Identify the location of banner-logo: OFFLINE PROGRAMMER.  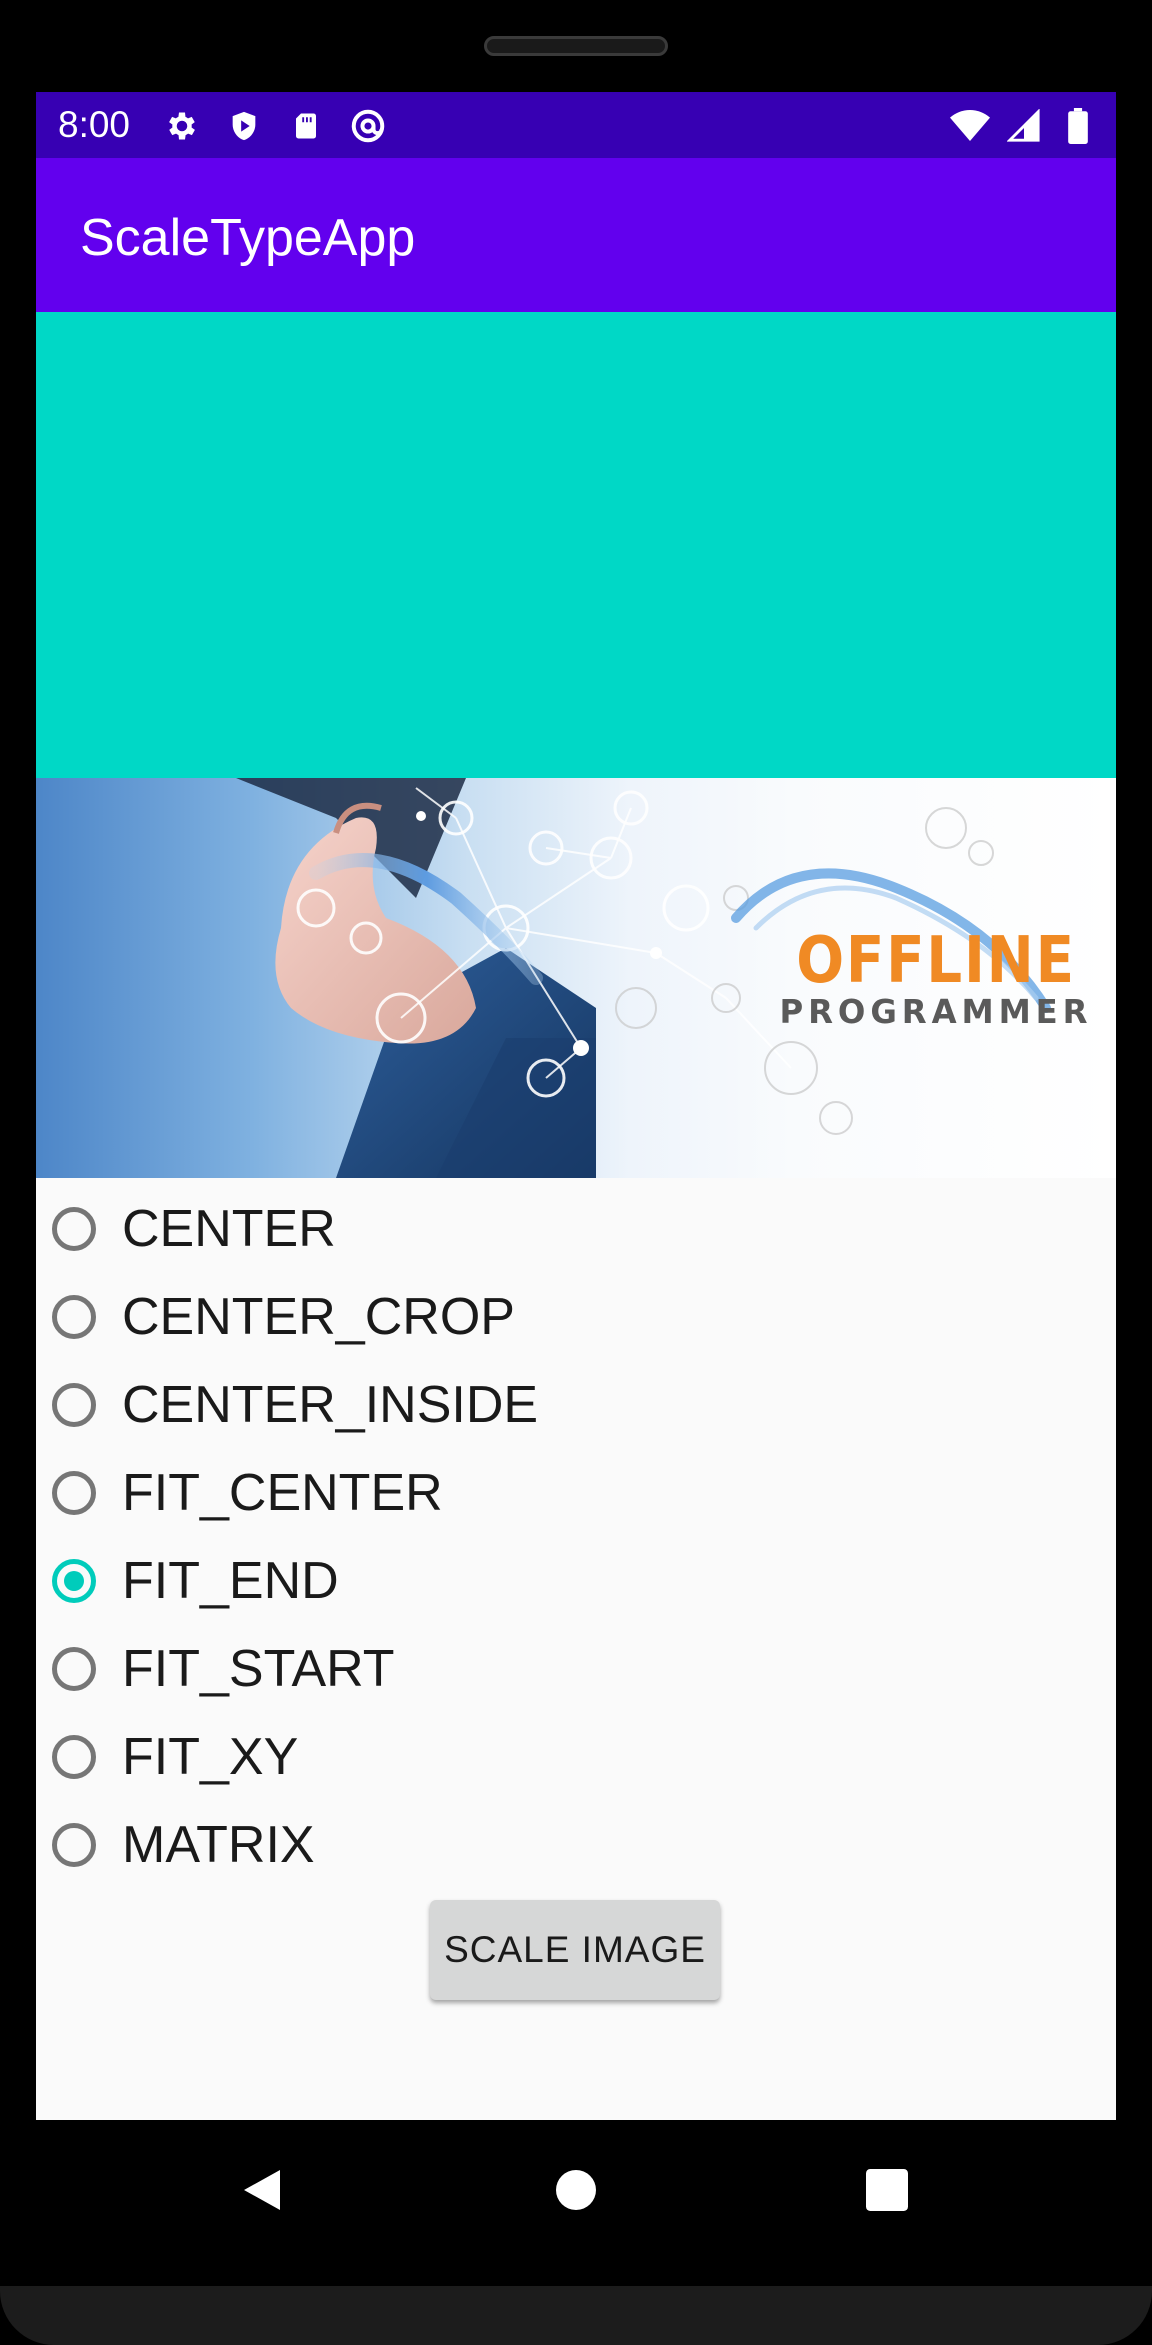
(936, 979).